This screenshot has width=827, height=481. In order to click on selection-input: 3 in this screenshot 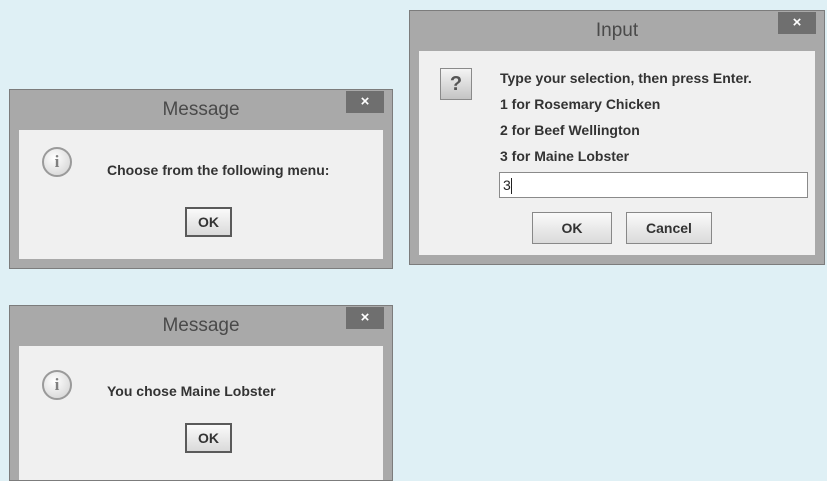, I will do `click(653, 185)`.